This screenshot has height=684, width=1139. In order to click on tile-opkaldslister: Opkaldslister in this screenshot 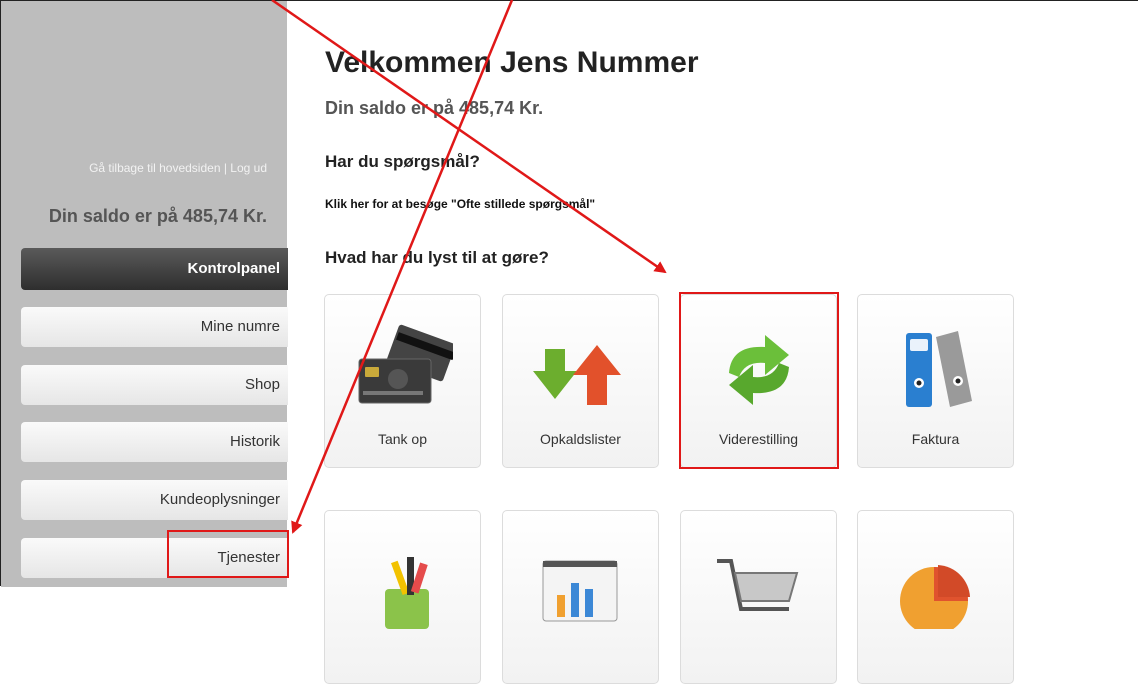, I will do `click(580, 381)`.